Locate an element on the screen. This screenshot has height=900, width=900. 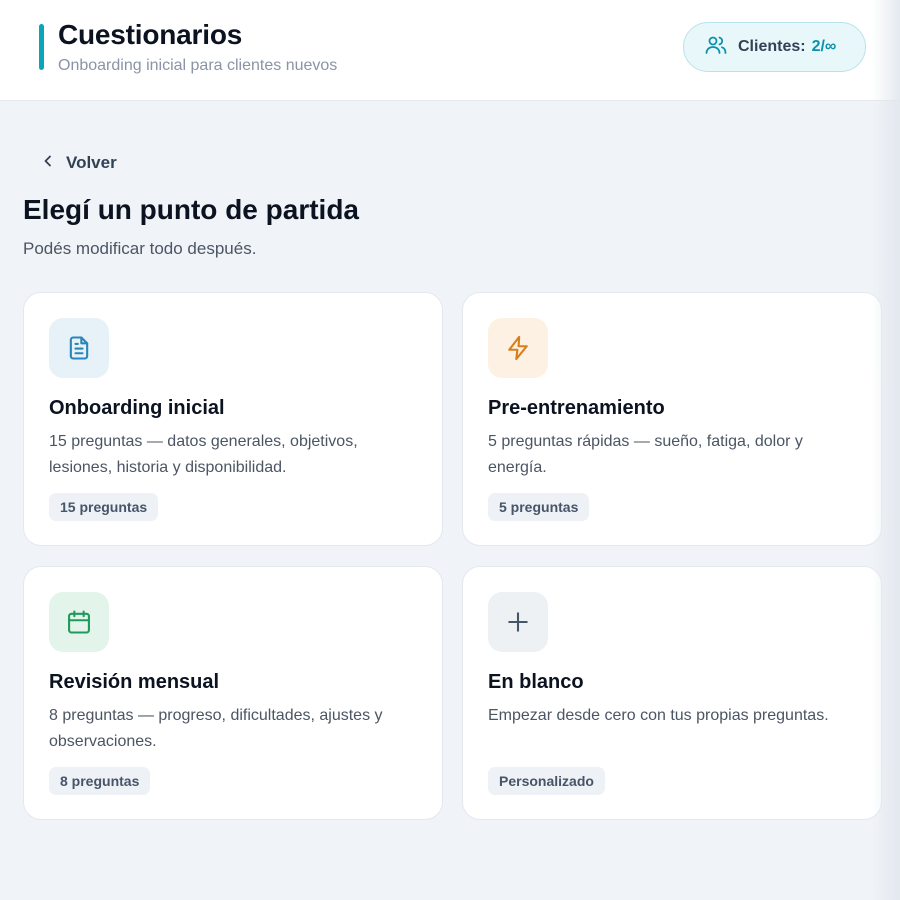
clients-count: 2/∞ is located at coordinates (824, 46).